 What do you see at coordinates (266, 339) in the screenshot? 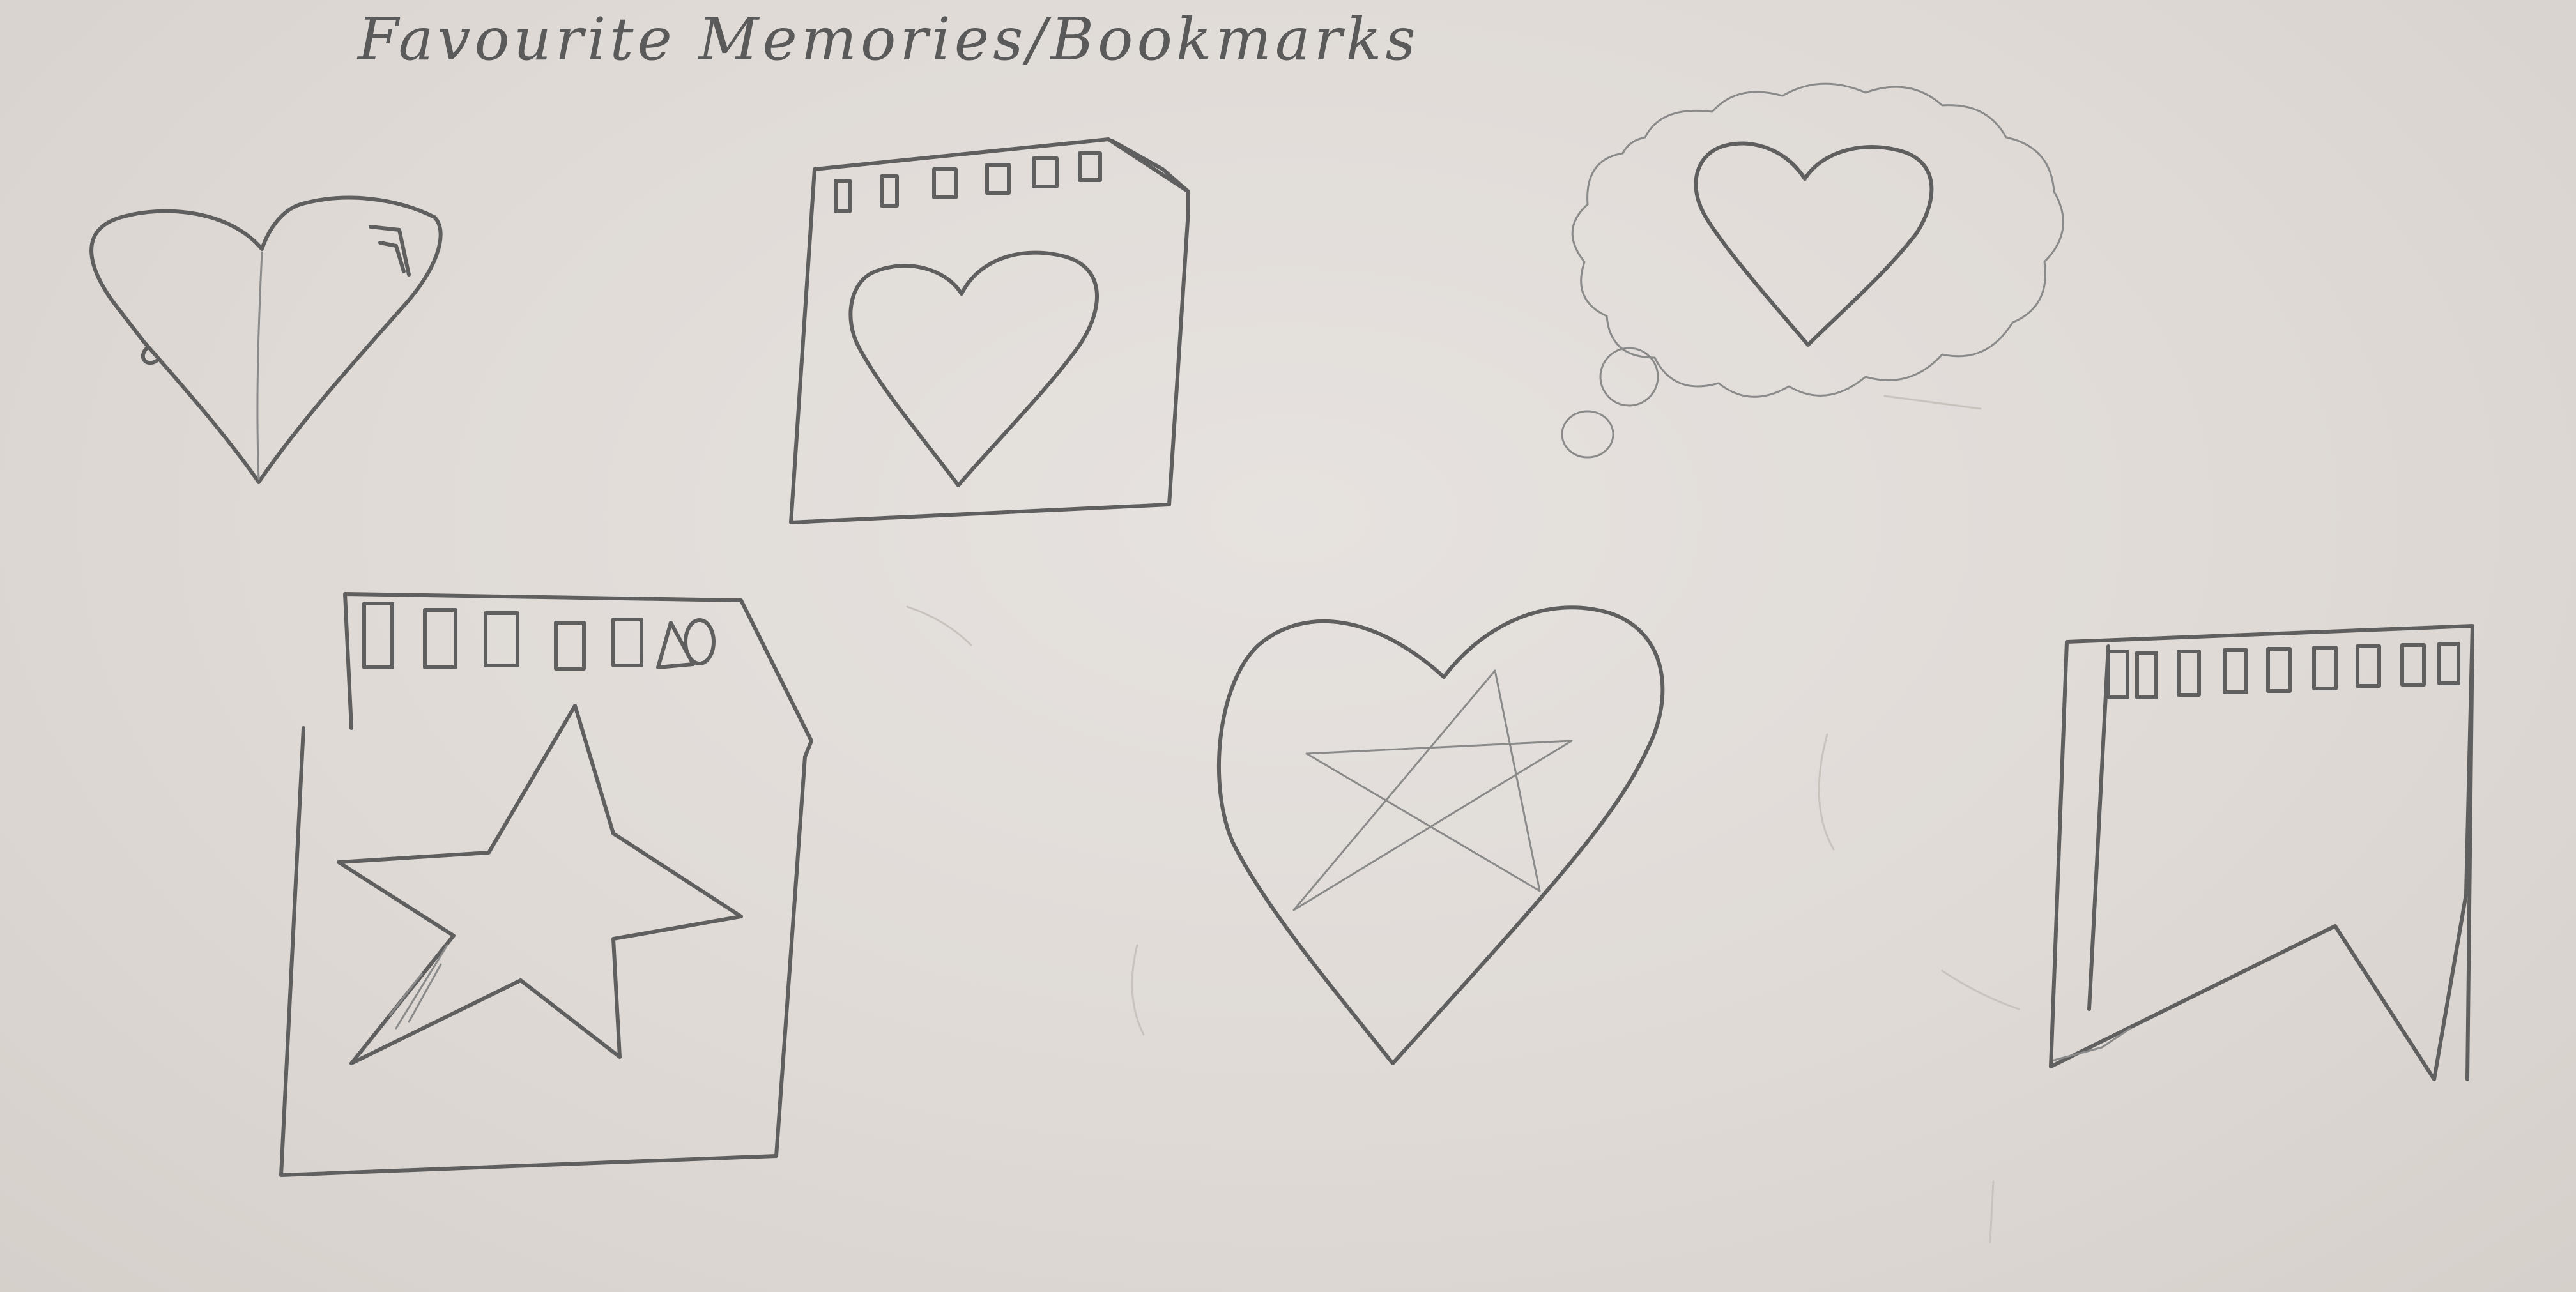
I see `folded-heart-icon` at bounding box center [266, 339].